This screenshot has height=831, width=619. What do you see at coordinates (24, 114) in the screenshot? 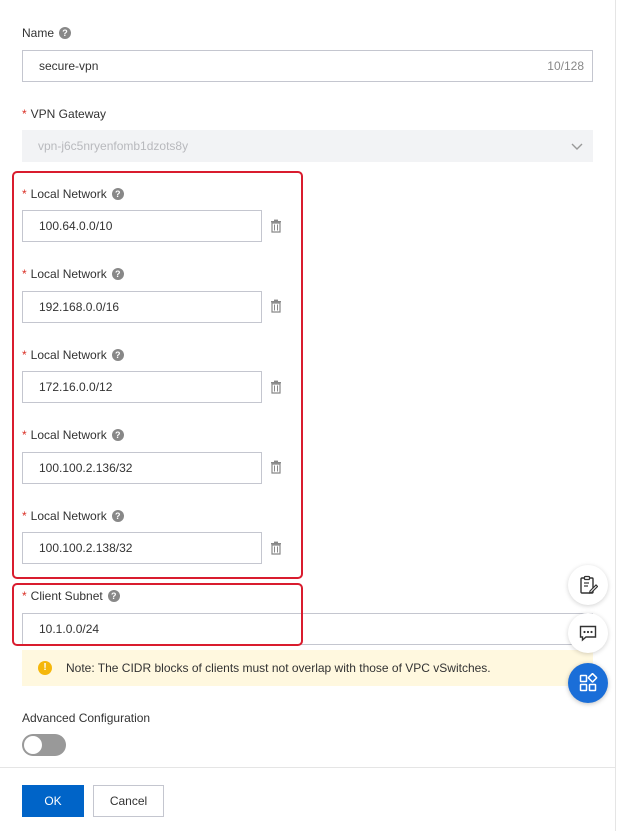
I see `required-mark: *` at bounding box center [24, 114].